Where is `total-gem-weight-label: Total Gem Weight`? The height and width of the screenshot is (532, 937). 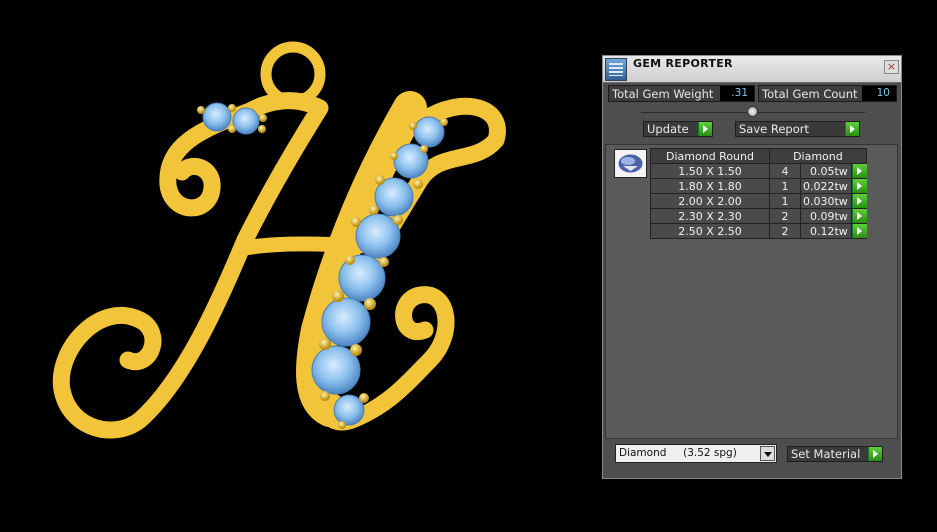
total-gem-weight-label: Total Gem Weight is located at coordinates (663, 93).